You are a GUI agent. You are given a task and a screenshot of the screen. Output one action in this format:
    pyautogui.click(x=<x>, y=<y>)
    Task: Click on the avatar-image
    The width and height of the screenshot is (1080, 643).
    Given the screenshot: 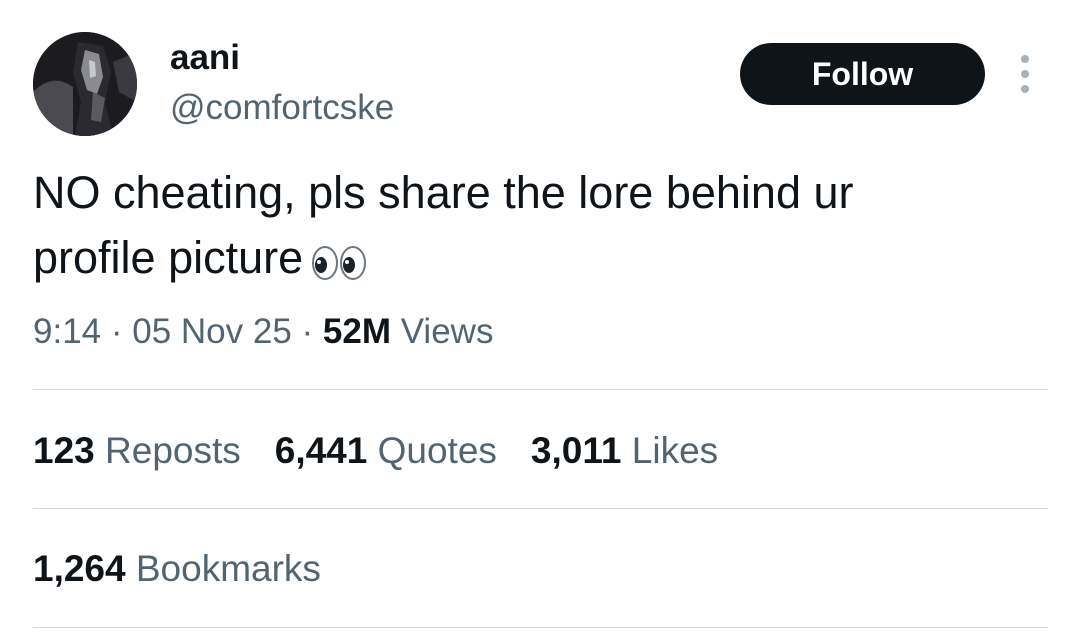 What is the action you would take?
    pyautogui.click(x=85, y=84)
    